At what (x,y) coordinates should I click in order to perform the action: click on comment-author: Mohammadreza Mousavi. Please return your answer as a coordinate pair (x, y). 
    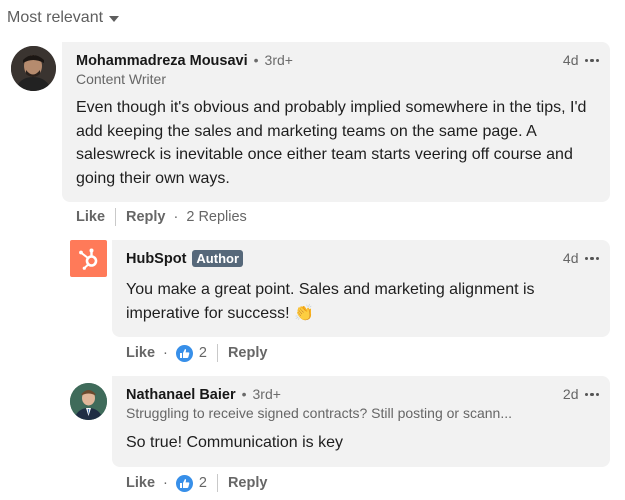
    Looking at the image, I should click on (162, 61).